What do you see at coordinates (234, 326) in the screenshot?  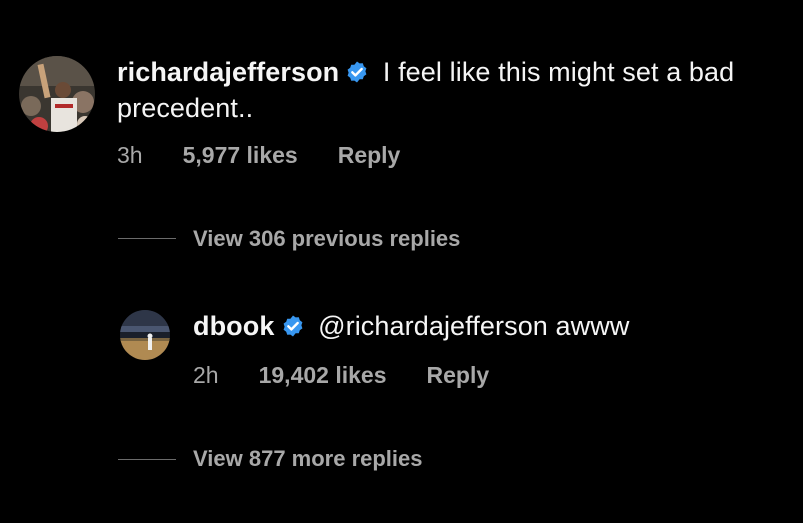 I see `reply-username: dbook` at bounding box center [234, 326].